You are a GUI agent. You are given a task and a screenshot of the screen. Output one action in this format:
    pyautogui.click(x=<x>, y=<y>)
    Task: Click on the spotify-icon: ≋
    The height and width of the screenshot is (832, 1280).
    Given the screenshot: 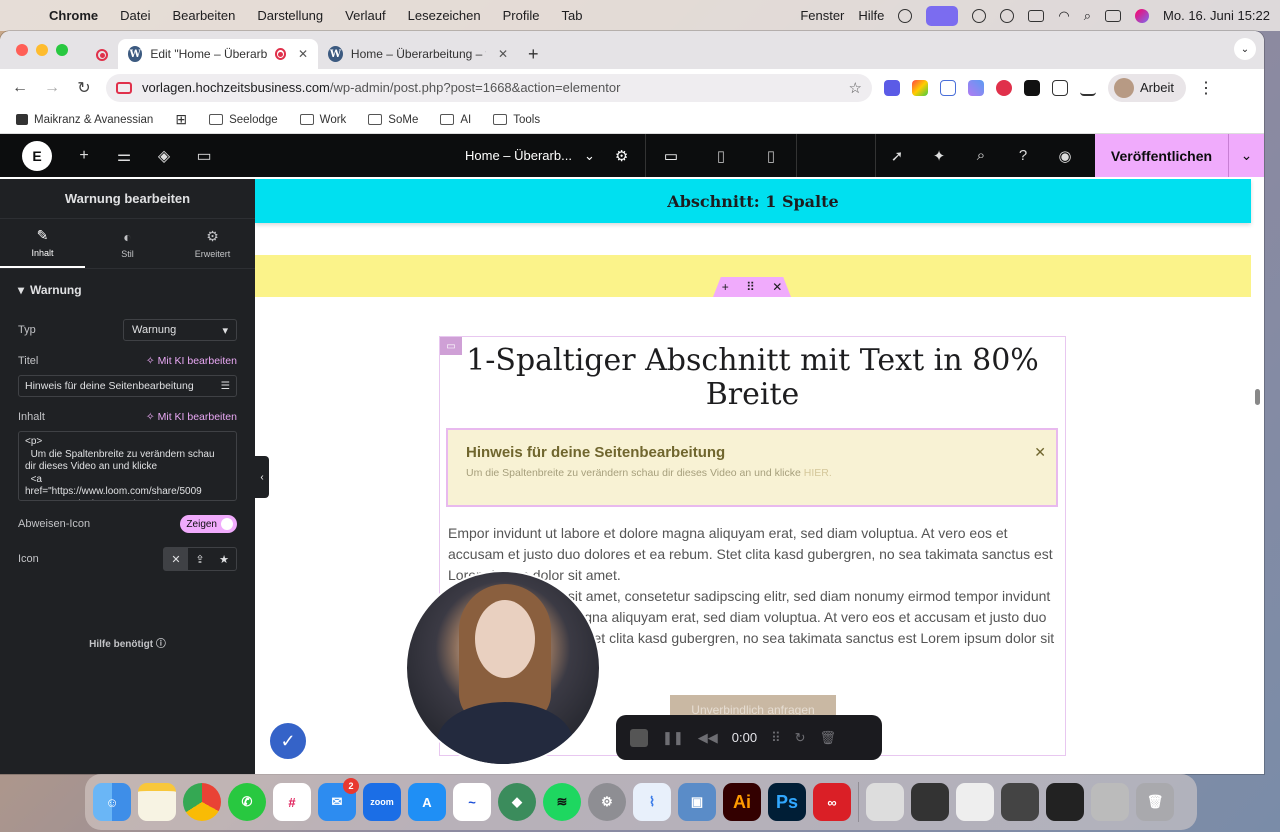 What is the action you would take?
    pyautogui.click(x=562, y=802)
    